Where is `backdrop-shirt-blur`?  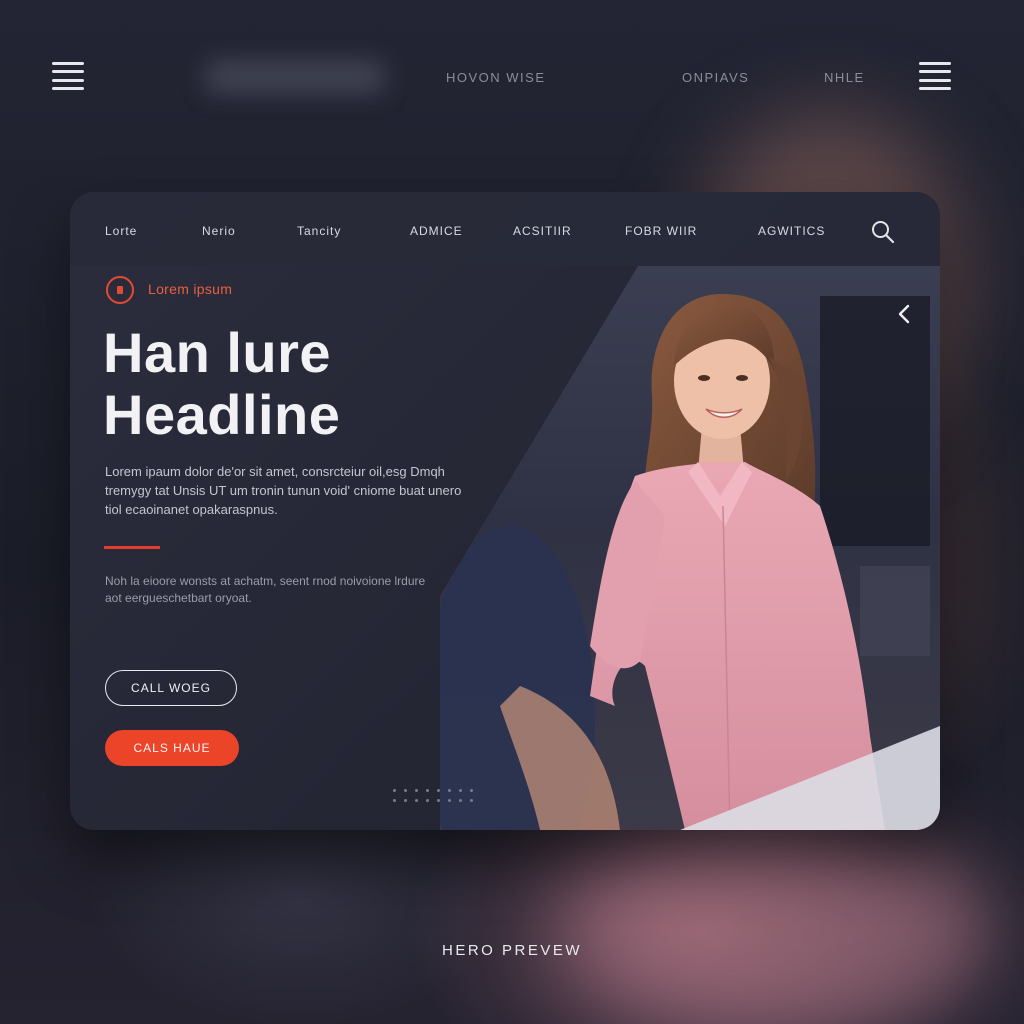
backdrop-shirt-blur is located at coordinates (780, 922).